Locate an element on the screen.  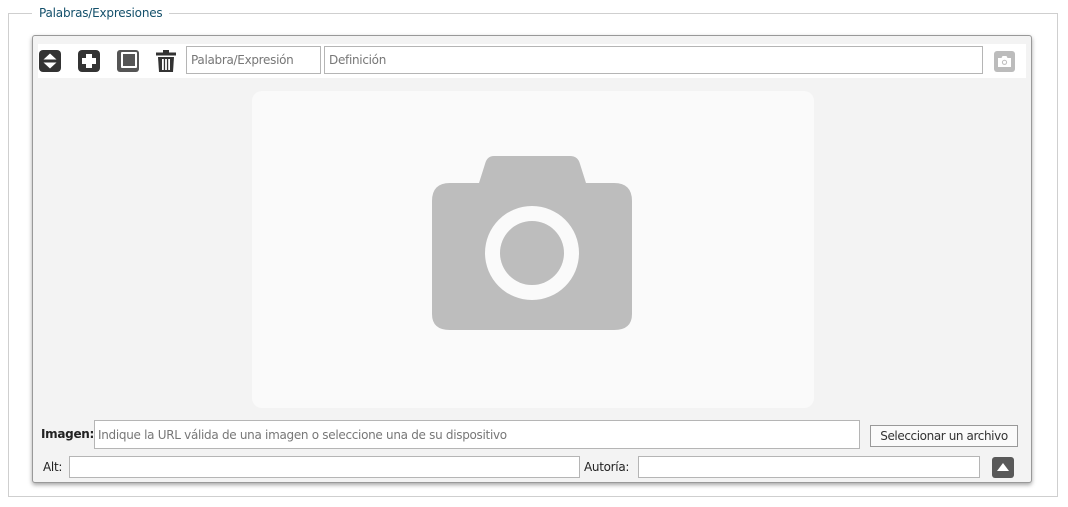
select-file-button: Seleccionar un archivo is located at coordinates (944, 436).